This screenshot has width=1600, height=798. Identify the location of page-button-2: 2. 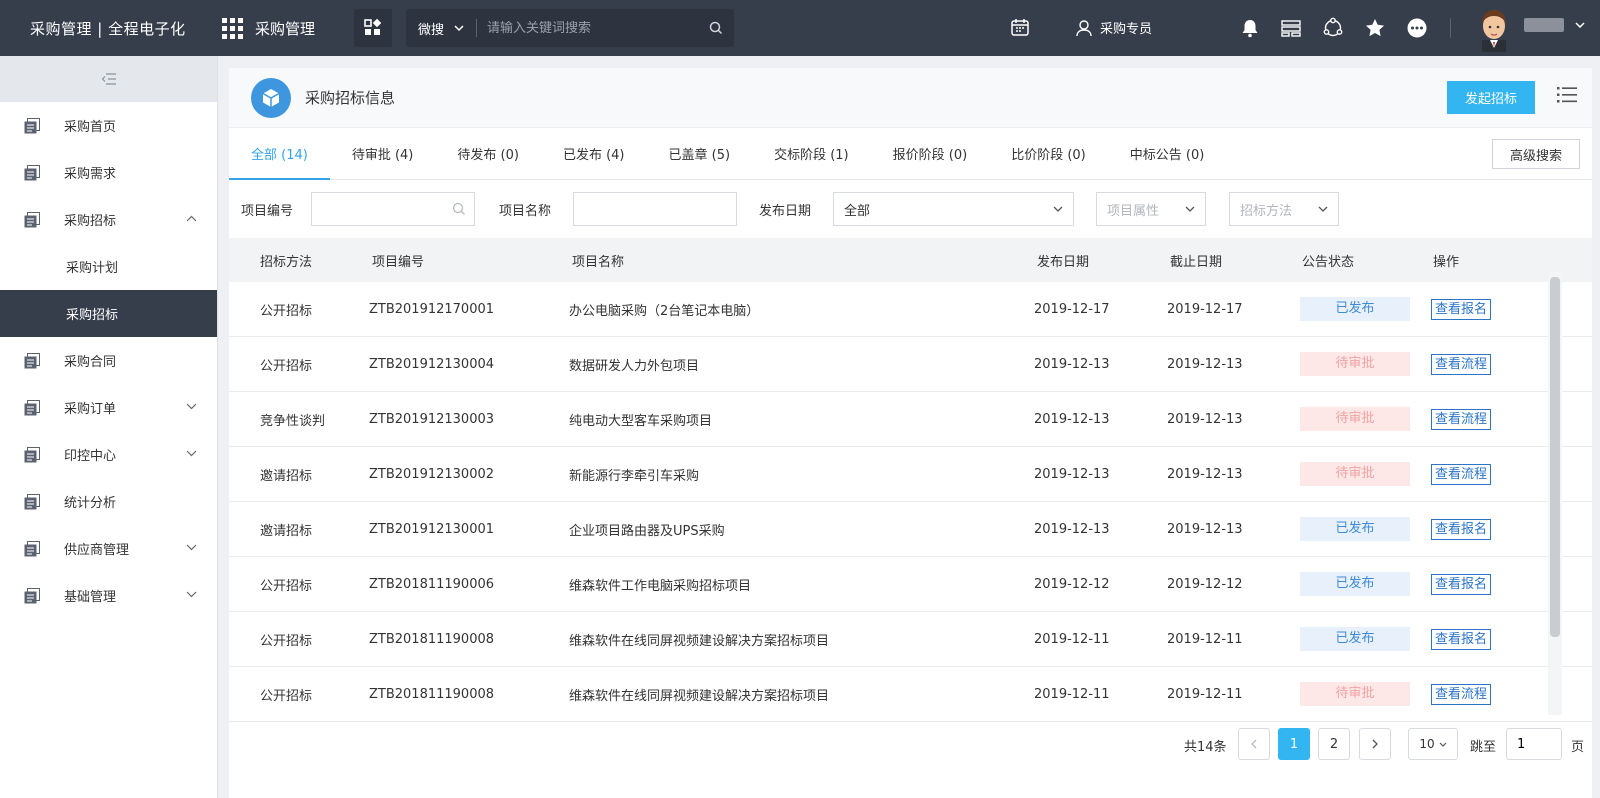
(1334, 744).